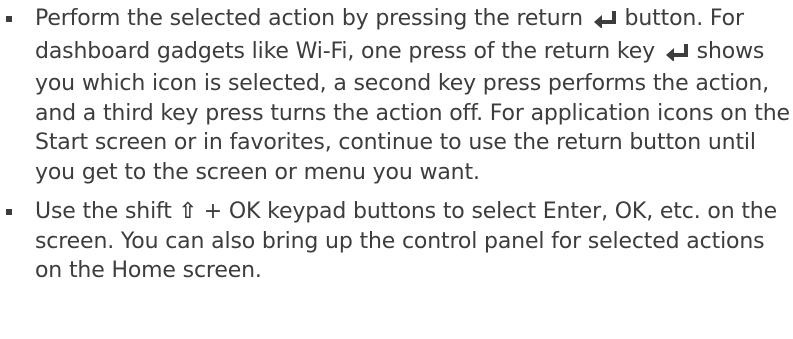 Image resolution: width=793 pixels, height=339 pixels. I want to click on shift-key-icon: ⇧, so click(187, 211).